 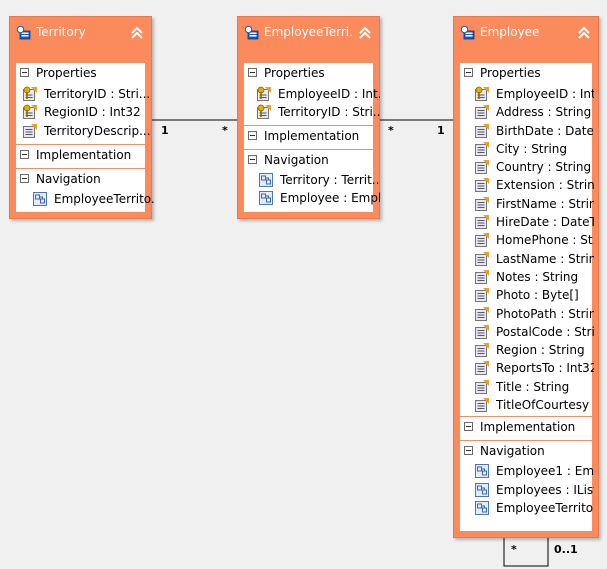 I want to click on entity-title: Territory, so click(x=61, y=32).